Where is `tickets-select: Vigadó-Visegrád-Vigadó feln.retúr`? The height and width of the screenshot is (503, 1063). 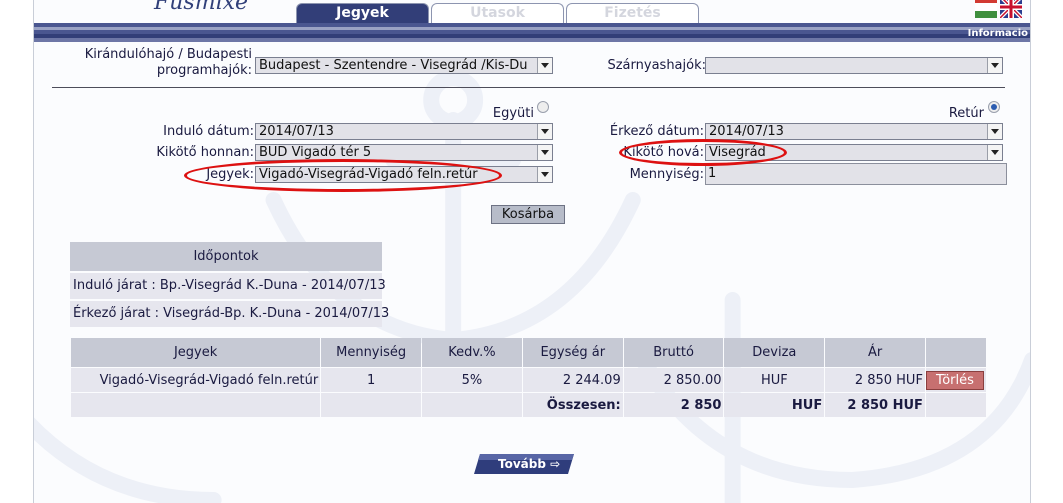
tickets-select: Vigadó-Visegrád-Vigadó feln.retúr is located at coordinates (404, 174).